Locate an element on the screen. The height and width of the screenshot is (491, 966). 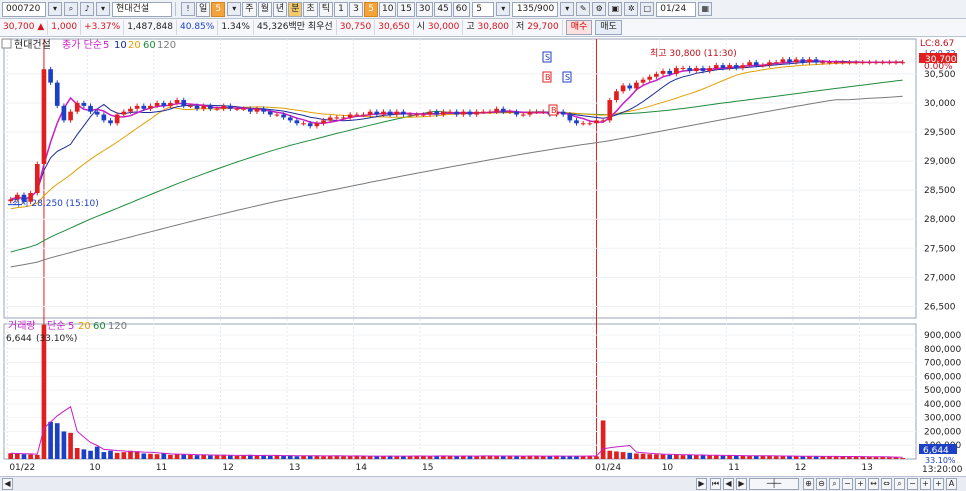
interval-3-button: 3 is located at coordinates (355, 9).